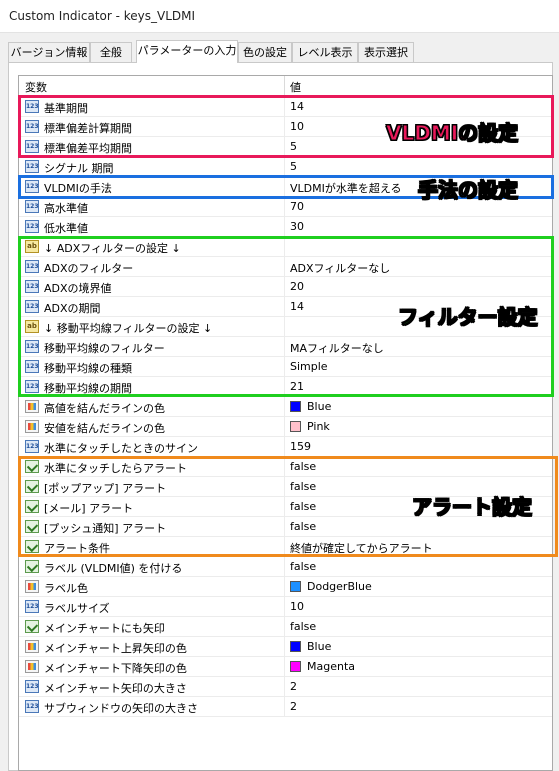  I want to click on parameter-row: メインチャートにも矢印 false, so click(285, 627).